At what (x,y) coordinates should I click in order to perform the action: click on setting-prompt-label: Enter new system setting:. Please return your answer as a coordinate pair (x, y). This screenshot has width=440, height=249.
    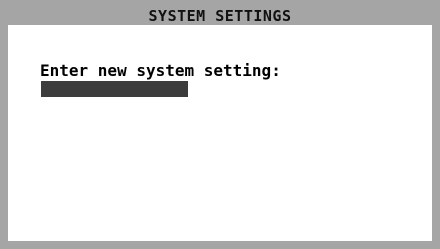
    Looking at the image, I should click on (160, 70).